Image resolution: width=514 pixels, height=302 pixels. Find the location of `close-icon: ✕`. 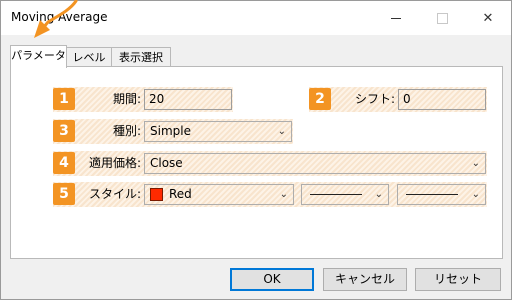

close-icon: ✕ is located at coordinates (488, 18).